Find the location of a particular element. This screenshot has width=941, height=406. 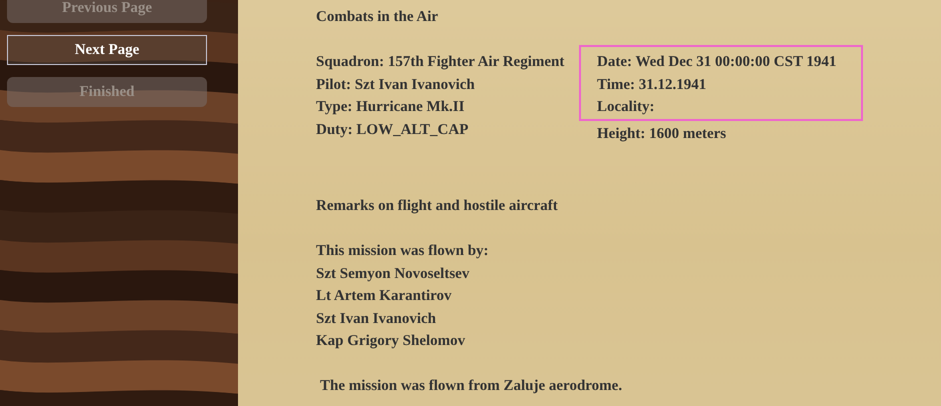

report-field: Height: 1600 meters is located at coordinates (729, 133).